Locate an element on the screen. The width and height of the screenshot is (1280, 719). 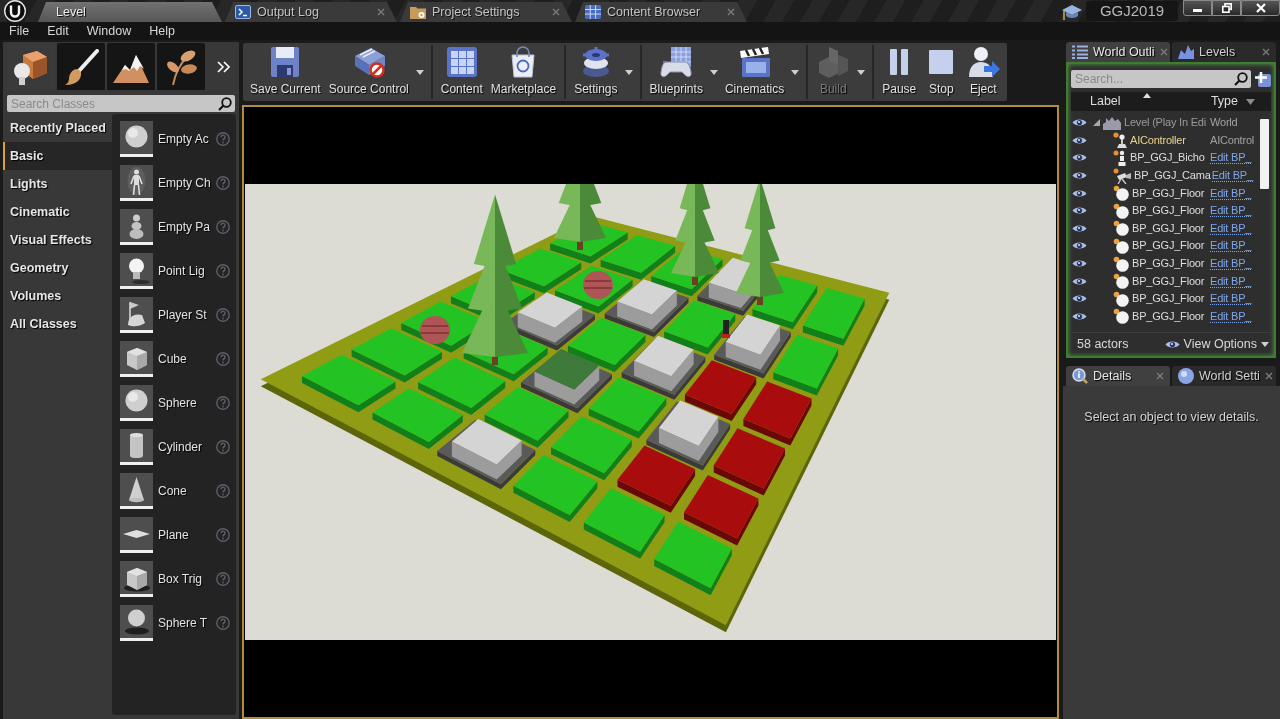
document-tab: Level is located at coordinates (130, 12).